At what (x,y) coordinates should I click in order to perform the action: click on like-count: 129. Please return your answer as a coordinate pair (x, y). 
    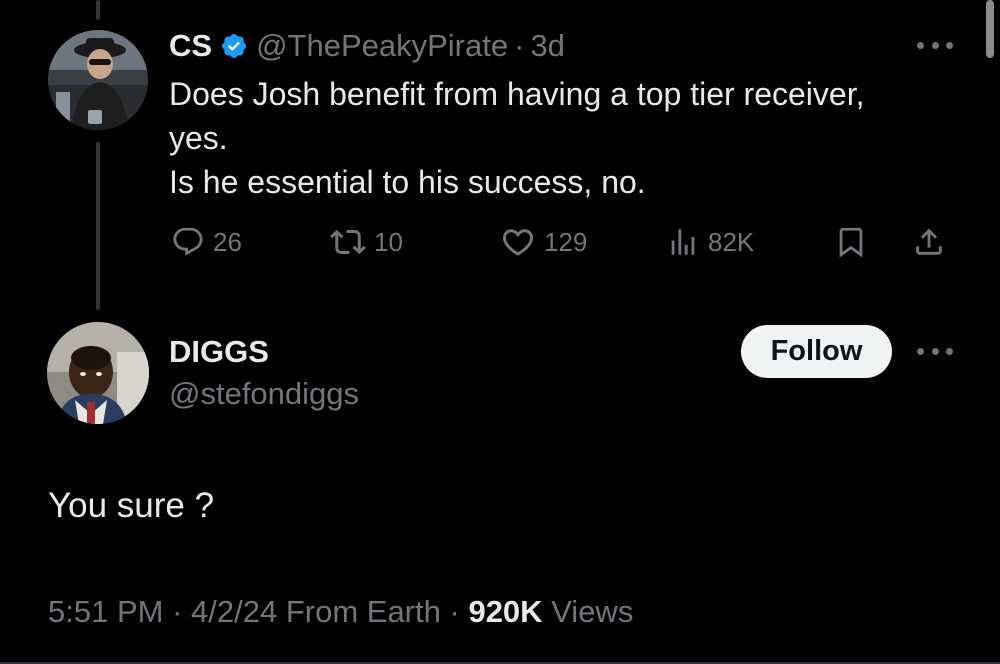
    Looking at the image, I should click on (566, 241).